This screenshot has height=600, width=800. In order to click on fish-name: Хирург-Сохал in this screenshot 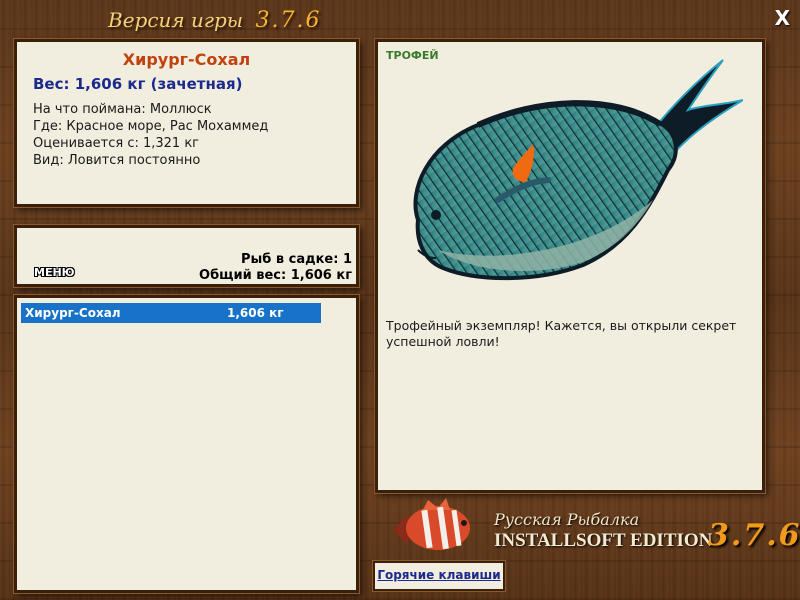, I will do `click(186, 59)`.